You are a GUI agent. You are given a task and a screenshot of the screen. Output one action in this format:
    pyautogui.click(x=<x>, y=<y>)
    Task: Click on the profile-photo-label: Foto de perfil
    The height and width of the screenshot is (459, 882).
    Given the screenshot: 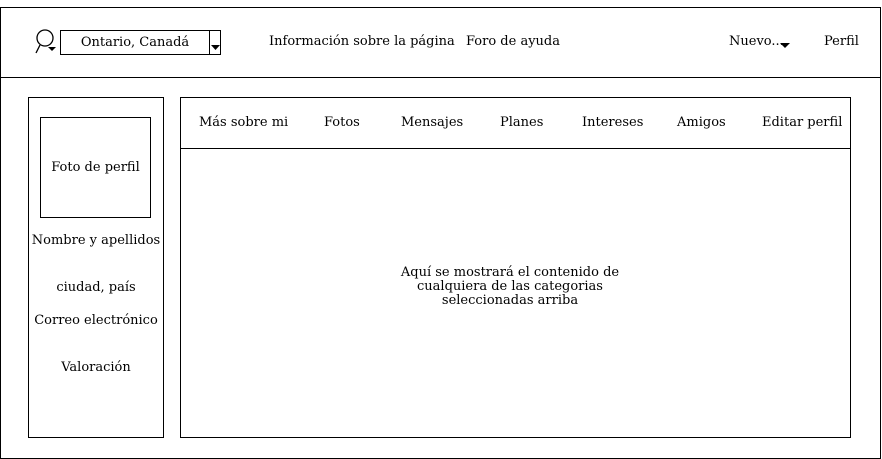 What is the action you would take?
    pyautogui.click(x=95, y=167)
    